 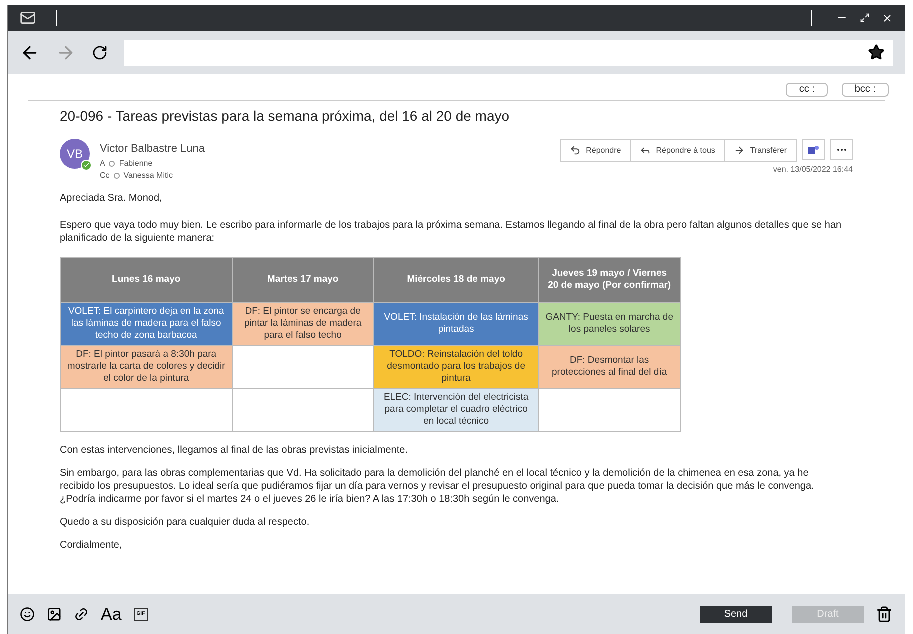 I want to click on forward-icon, so click(x=740, y=150).